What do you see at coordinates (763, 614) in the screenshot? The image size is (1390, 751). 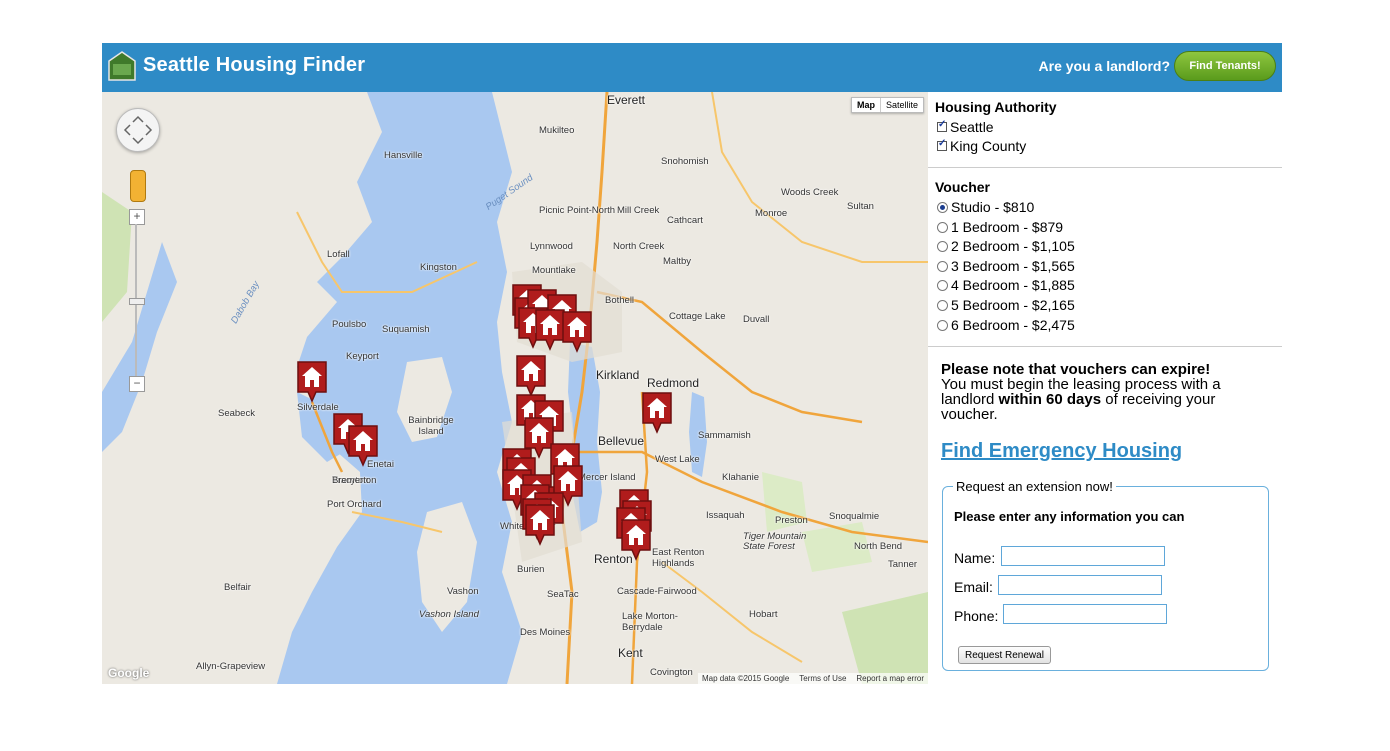 I see `place-label: Hobart` at bounding box center [763, 614].